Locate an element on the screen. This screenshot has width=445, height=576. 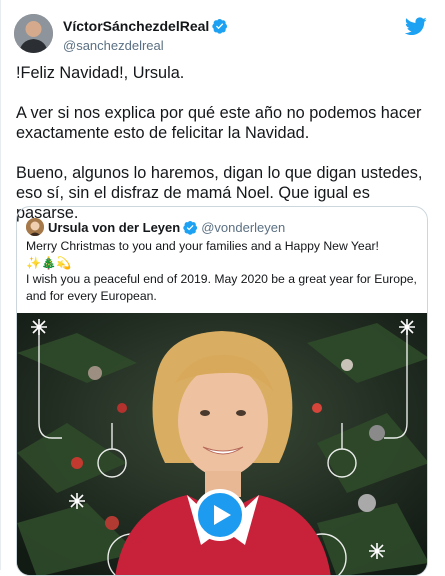
quoted-tweet-header: Ursula von der Leyen @vonderleyen is located at coordinates (155, 228).